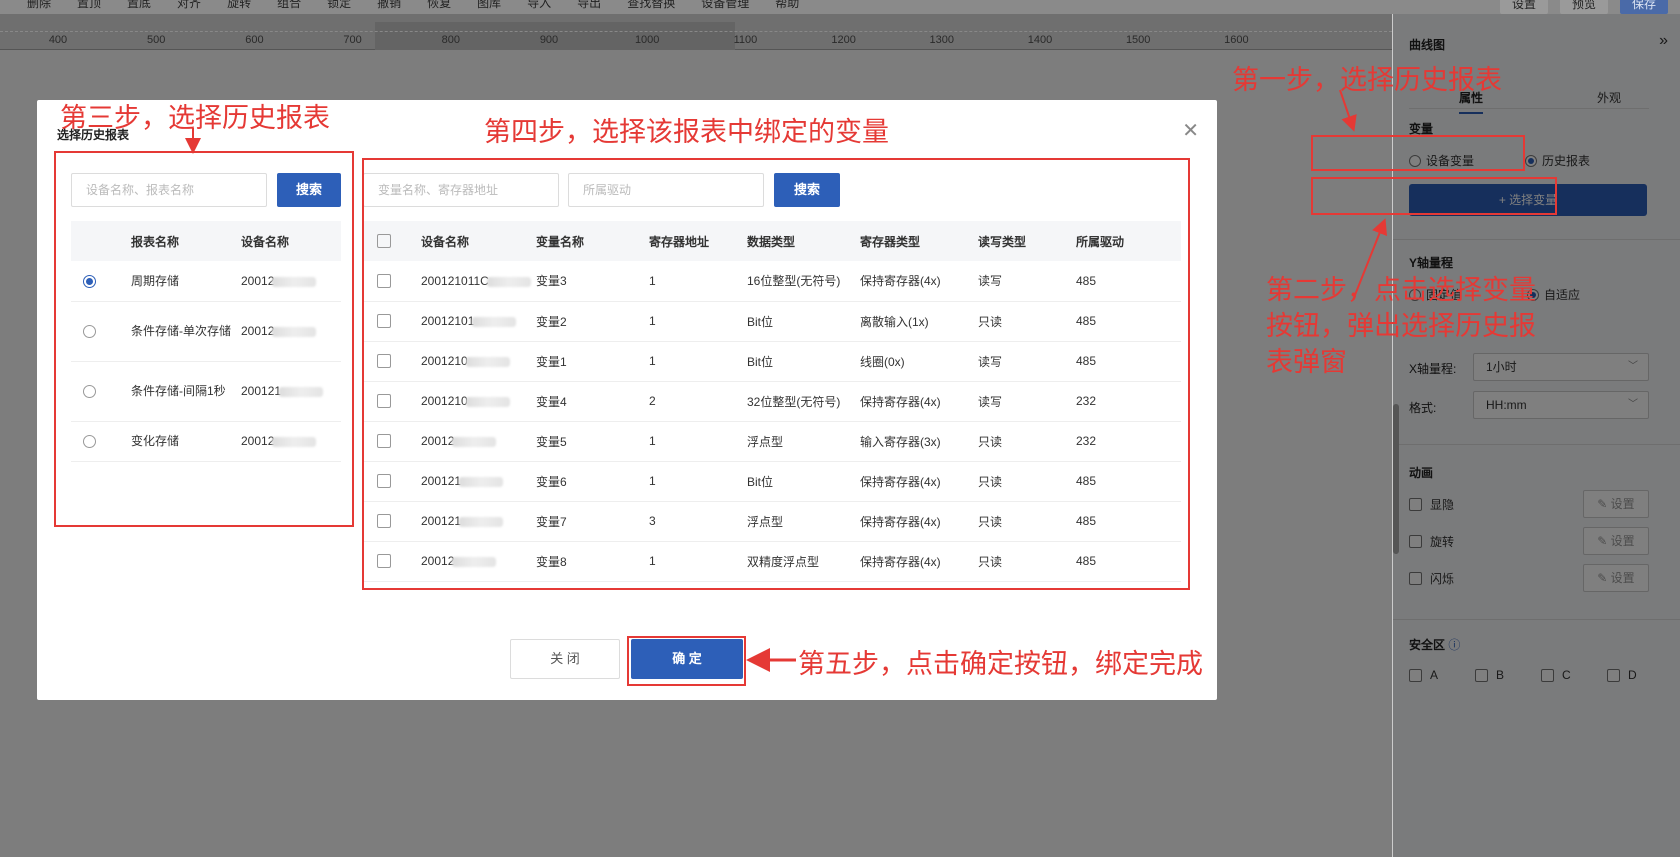 The image size is (1680, 857). I want to click on ruler-label: 600, so click(254, 40).